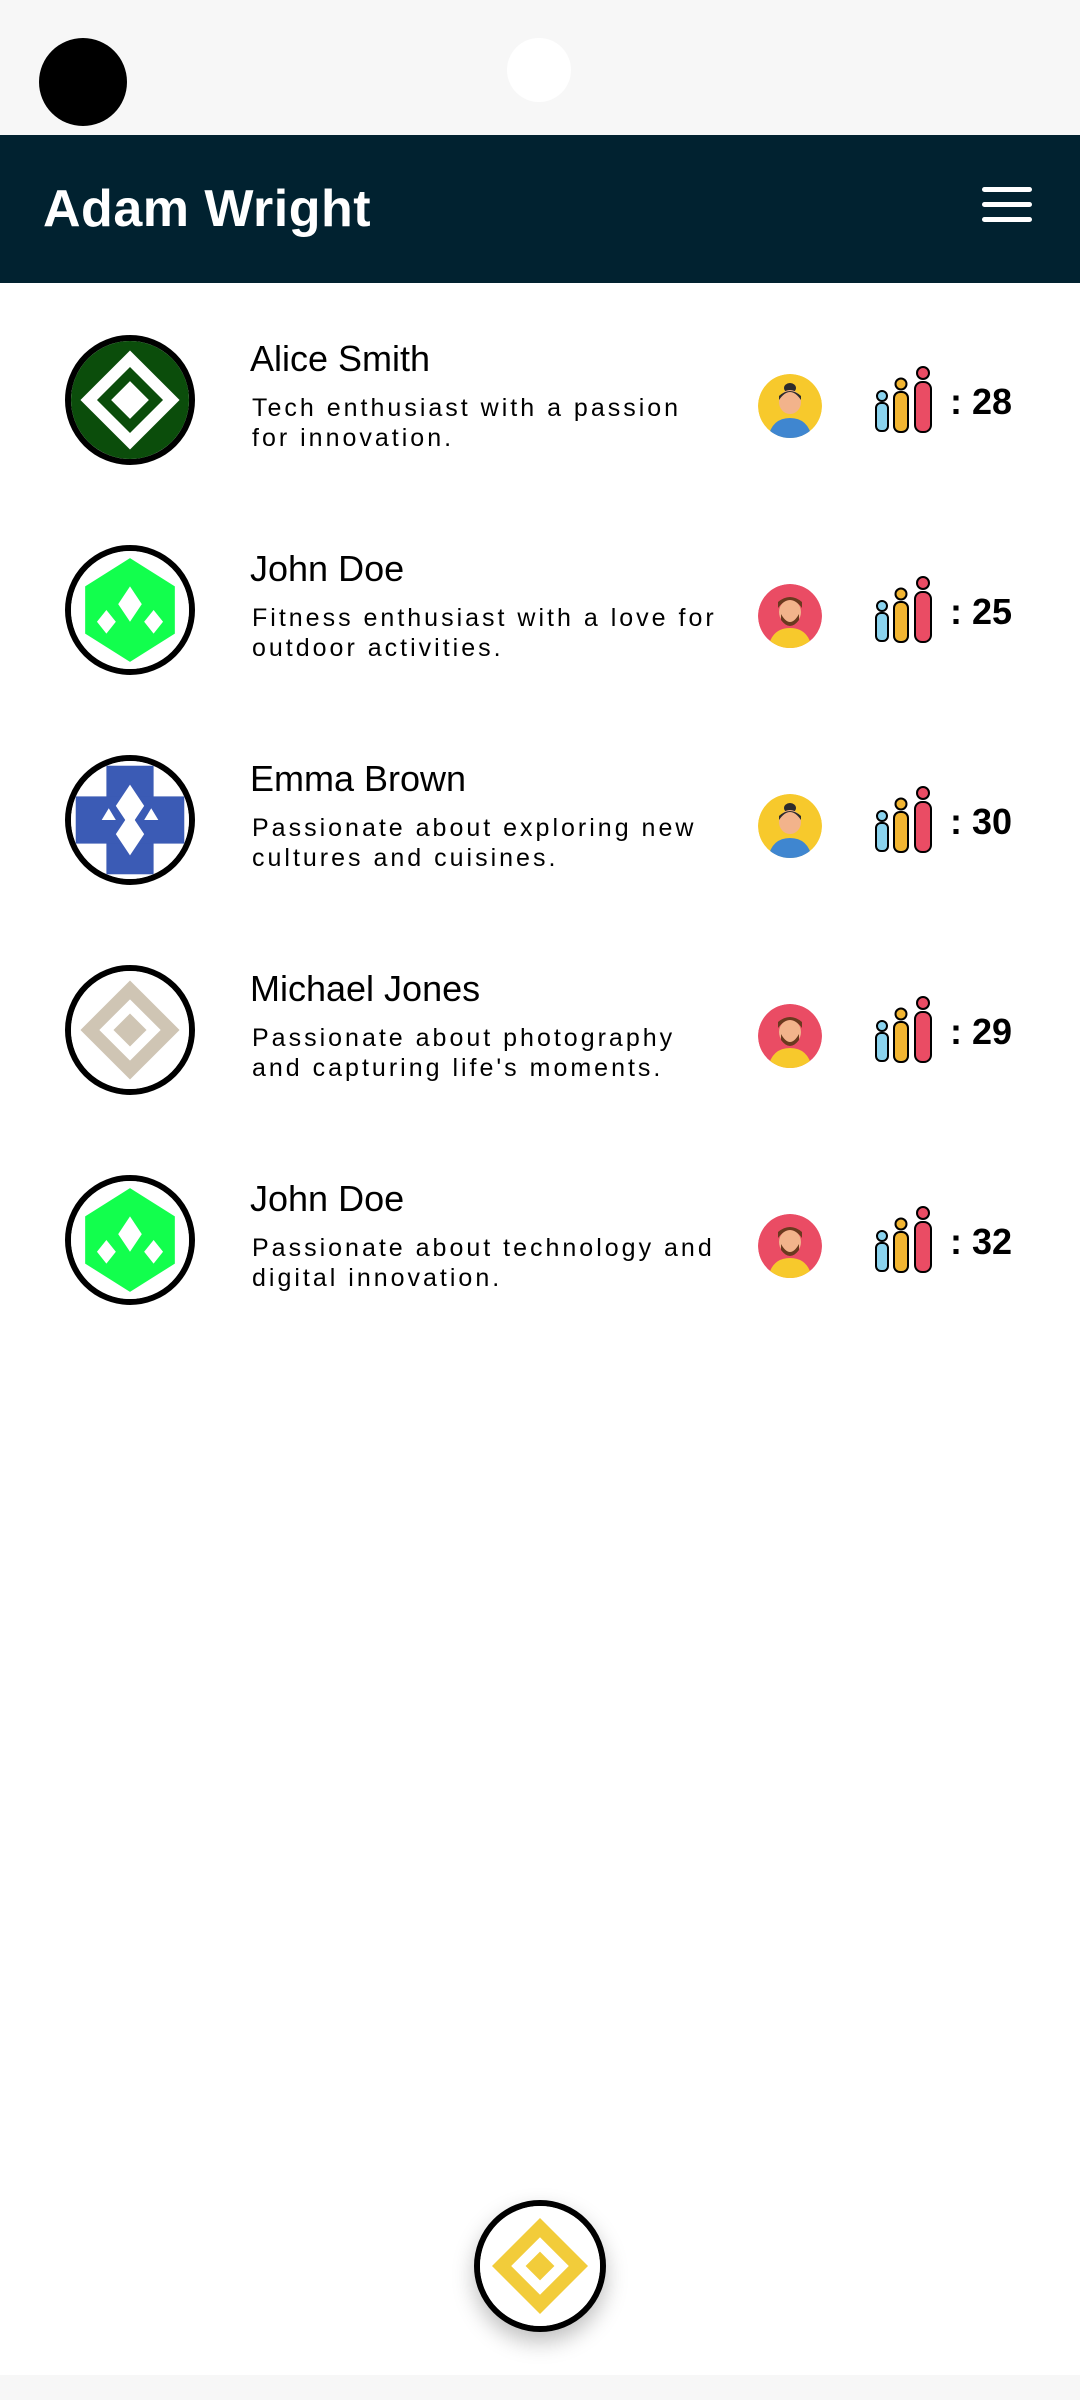  I want to click on hamburger-menu-icon, so click(1007, 205).